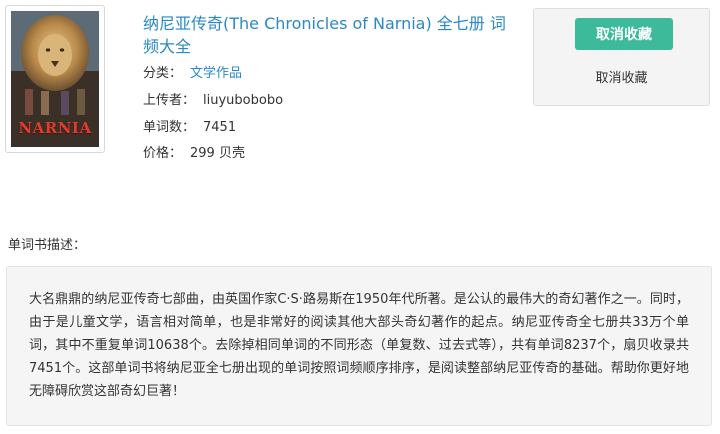 This screenshot has height=434, width=720. Describe the element at coordinates (216, 74) in the screenshot. I see `category-link: 文学作品` at that location.